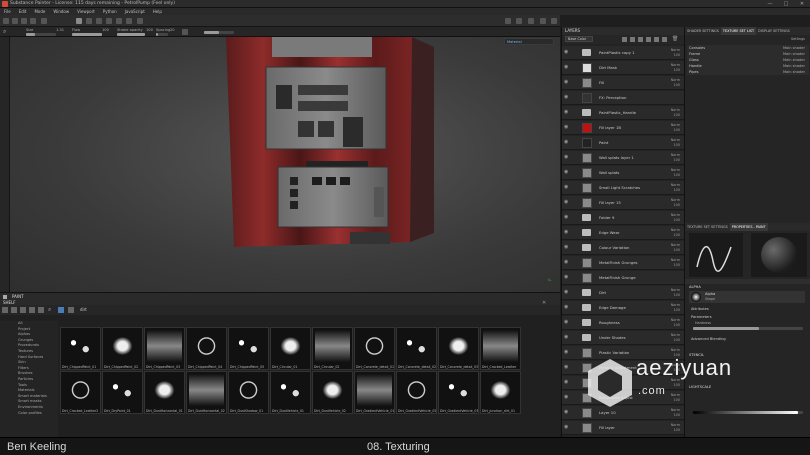  What do you see at coordinates (32, 310) in the screenshot?
I see `save-icon` at bounding box center [32, 310].